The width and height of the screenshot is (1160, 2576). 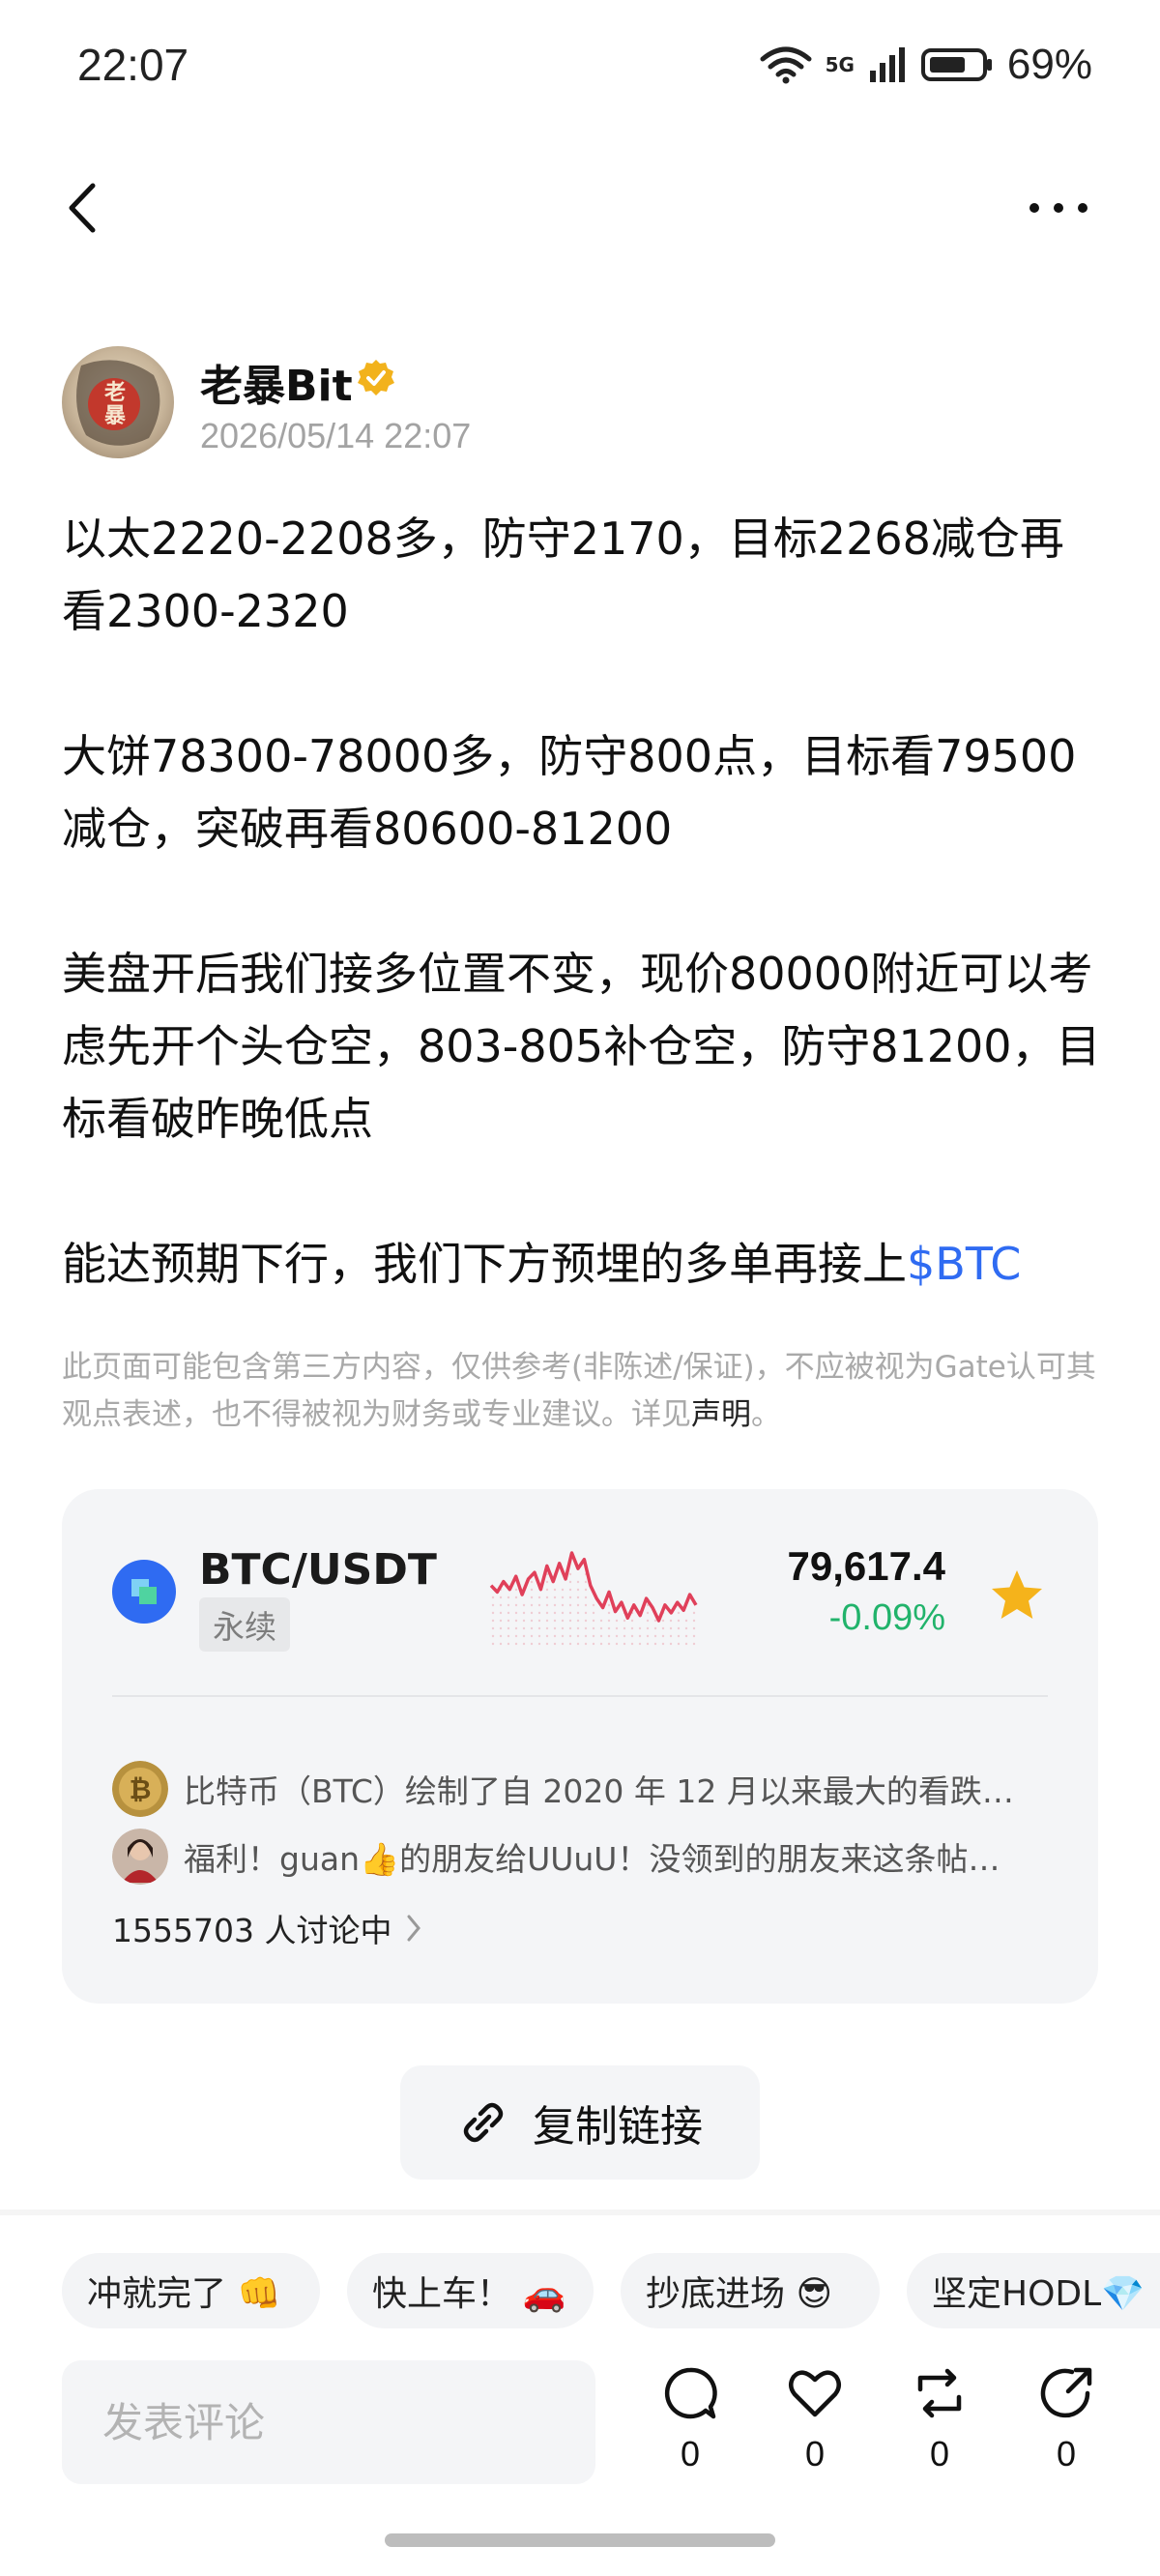 I want to click on sparkline-line, so click(x=593, y=1587).